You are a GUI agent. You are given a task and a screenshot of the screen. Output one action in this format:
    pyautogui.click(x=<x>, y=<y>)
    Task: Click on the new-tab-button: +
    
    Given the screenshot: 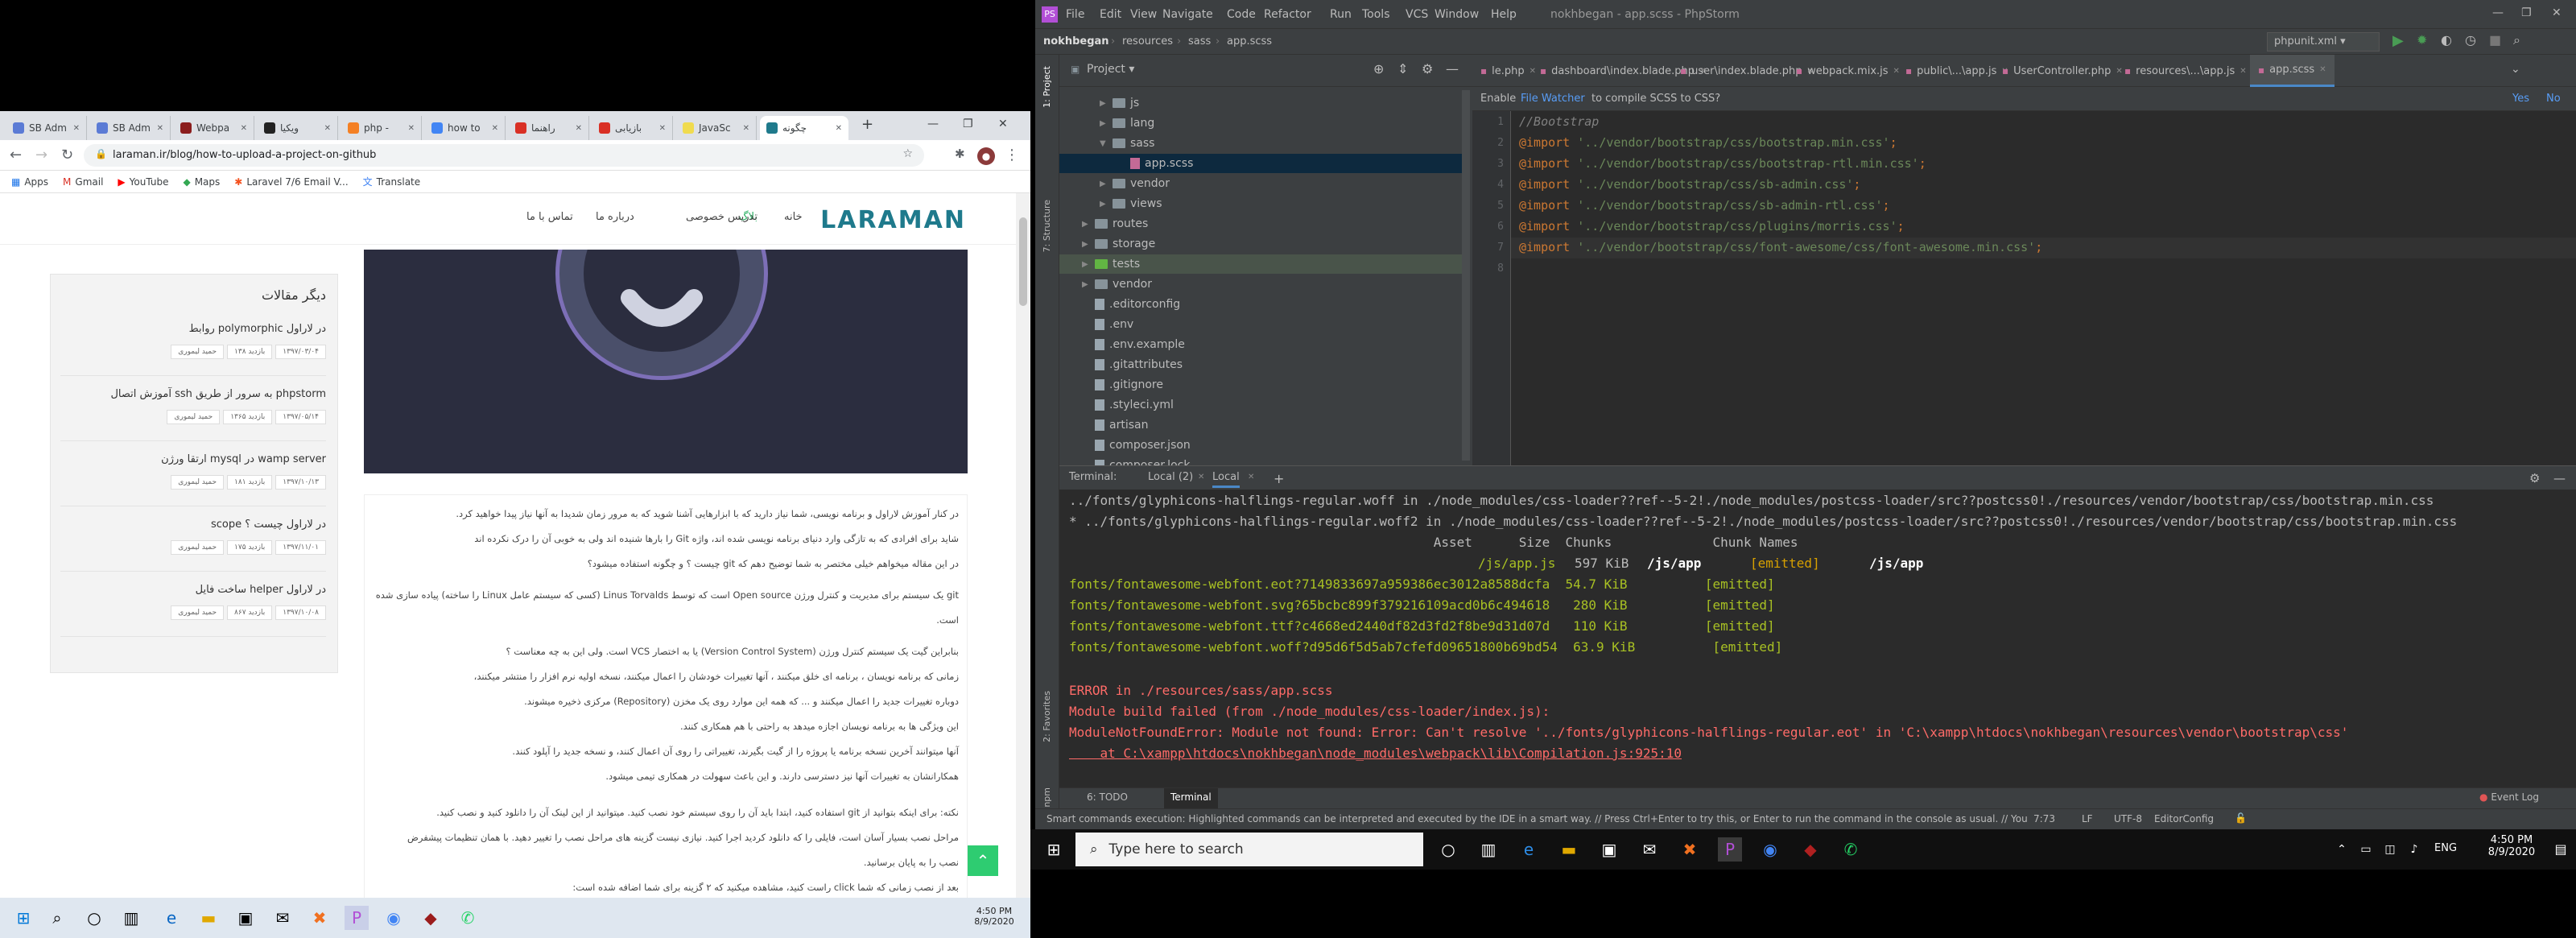 What is the action you would take?
    pyautogui.click(x=867, y=124)
    